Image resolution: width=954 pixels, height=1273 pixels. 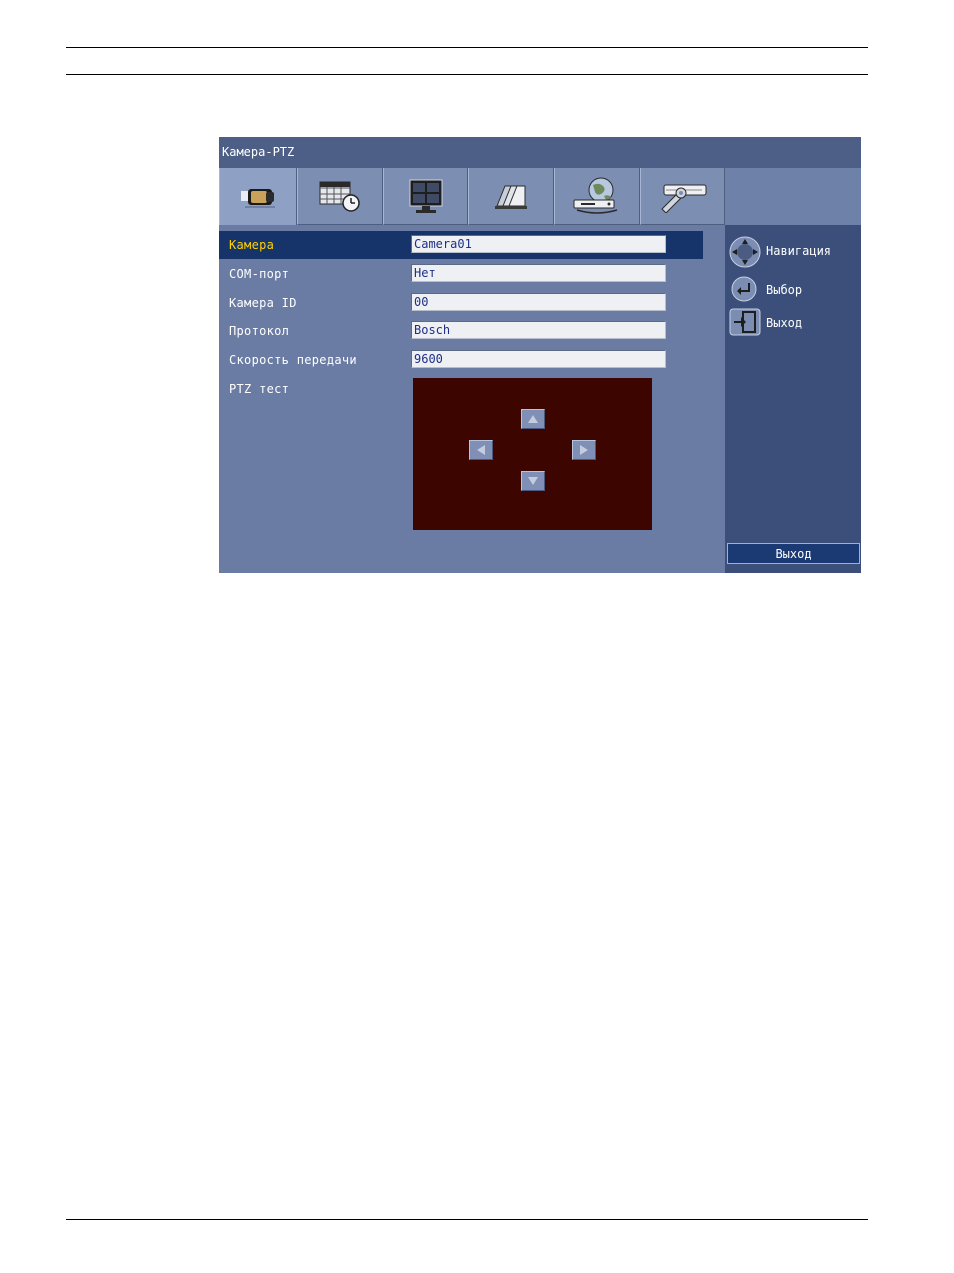 I want to click on monitor-icon, so click(x=425, y=196).